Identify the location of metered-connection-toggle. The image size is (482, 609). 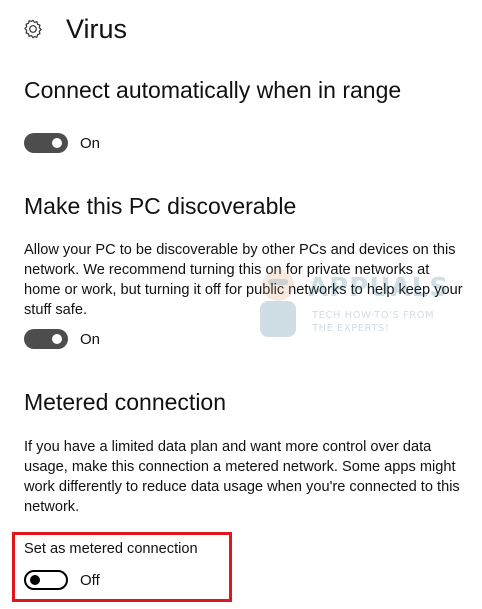
(46, 580).